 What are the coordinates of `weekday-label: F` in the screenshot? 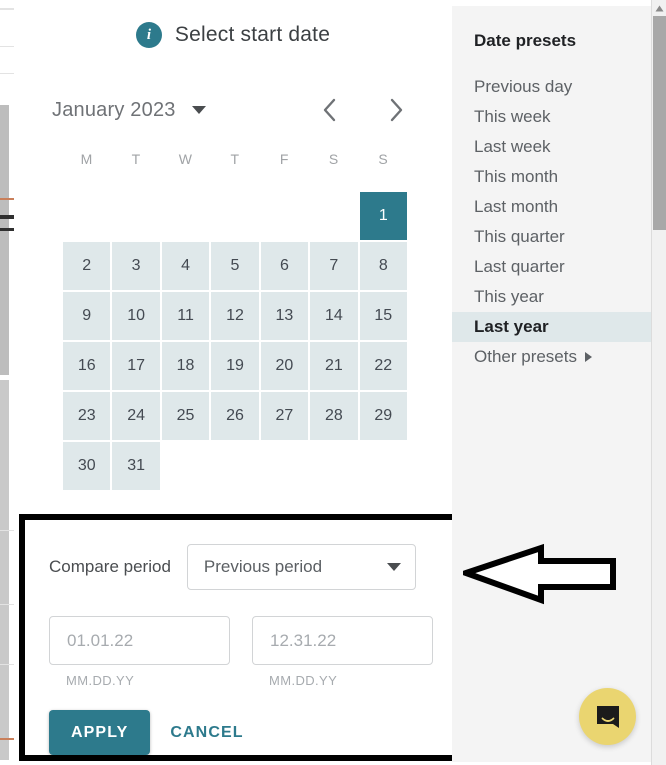 It's located at (284, 159).